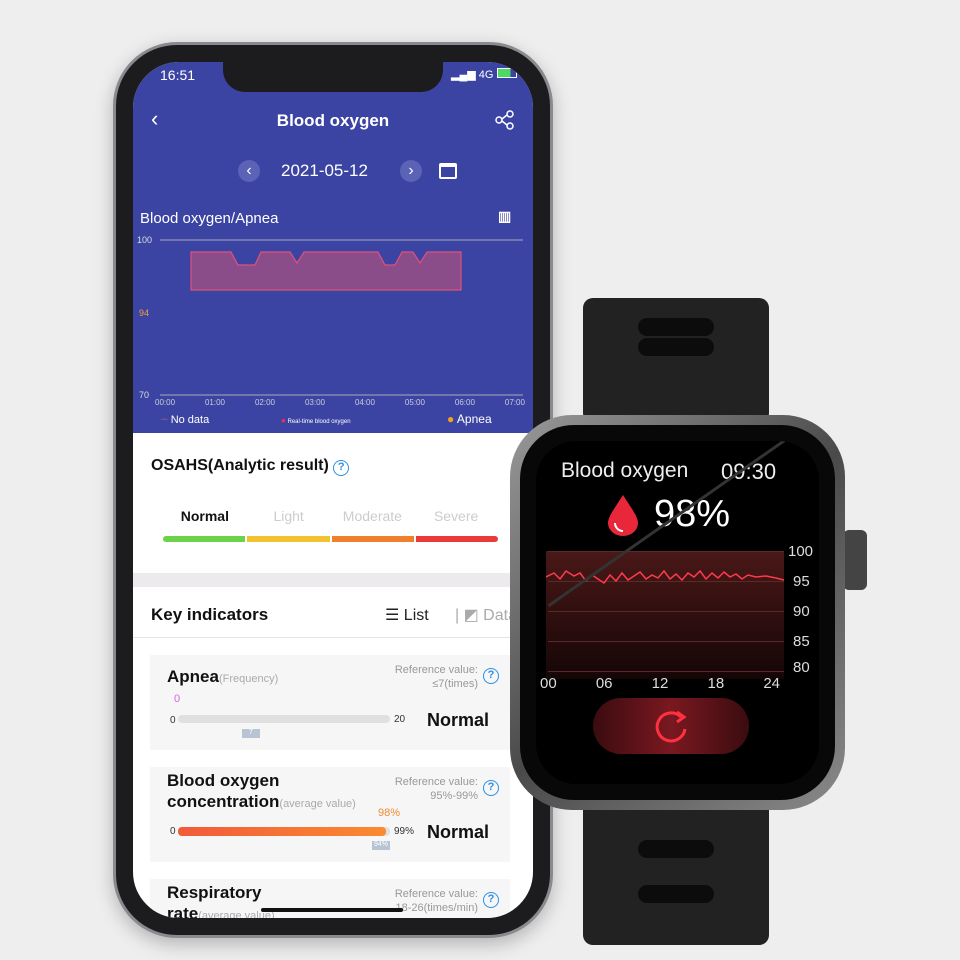  I want to click on y-tick: 100, so click(145, 240).